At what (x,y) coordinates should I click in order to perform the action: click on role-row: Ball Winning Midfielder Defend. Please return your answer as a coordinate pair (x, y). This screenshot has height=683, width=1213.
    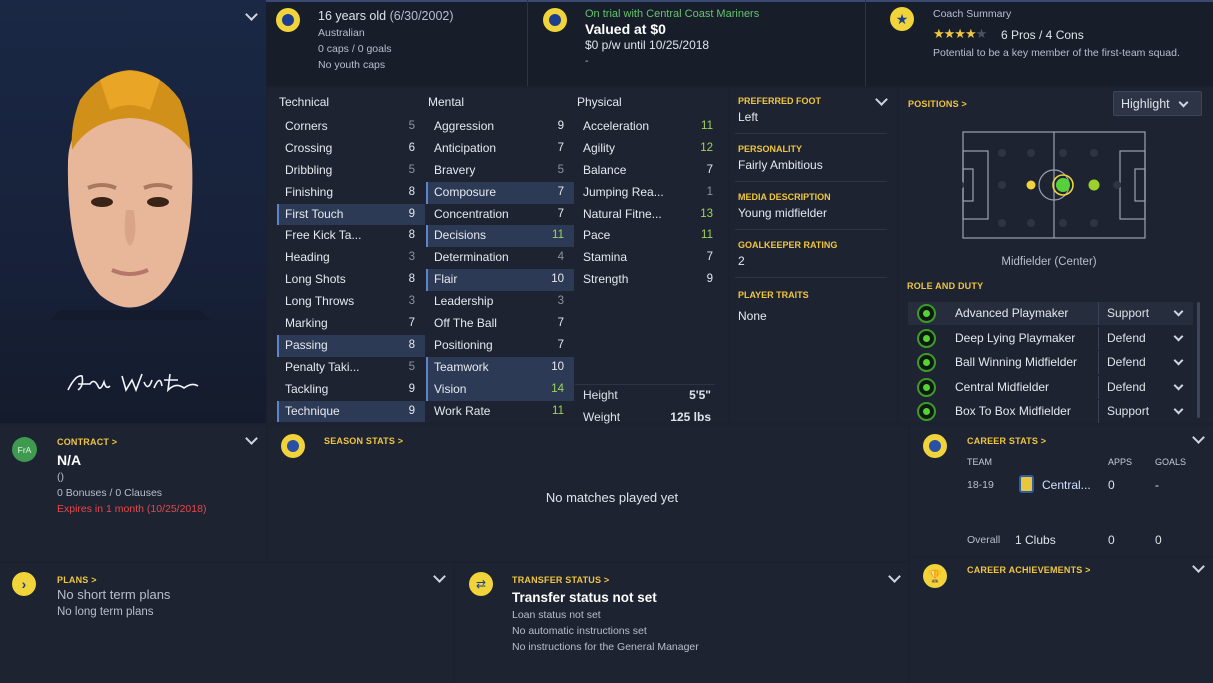
    Looking at the image, I should click on (1050, 363).